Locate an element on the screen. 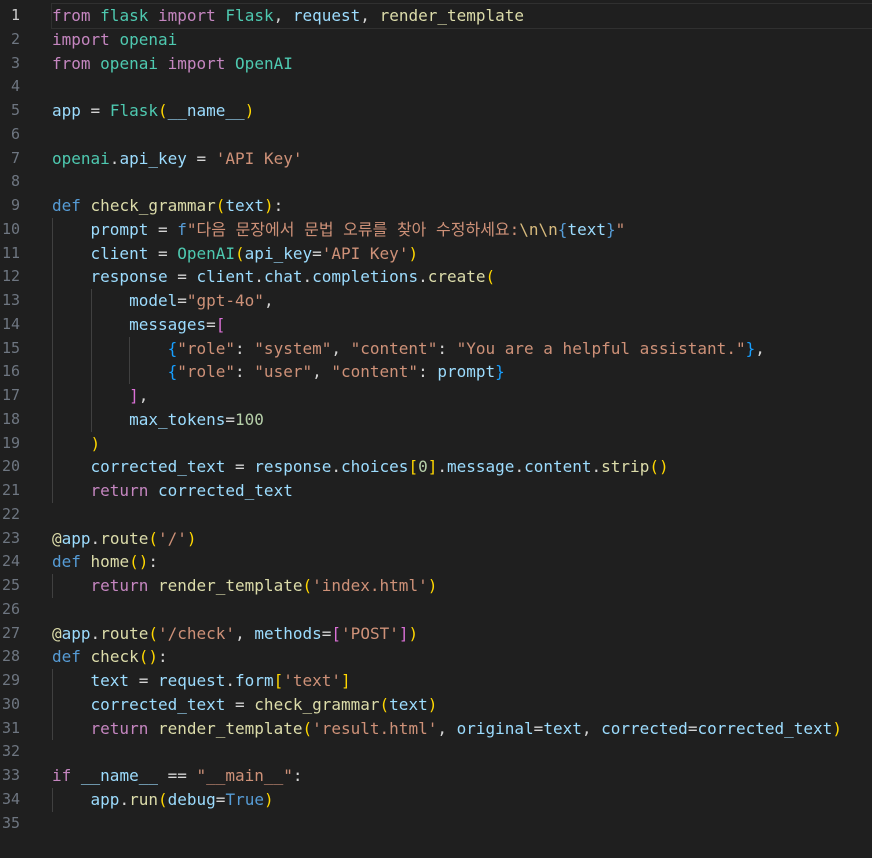  code-token: "gpt-4o" is located at coordinates (225, 300).